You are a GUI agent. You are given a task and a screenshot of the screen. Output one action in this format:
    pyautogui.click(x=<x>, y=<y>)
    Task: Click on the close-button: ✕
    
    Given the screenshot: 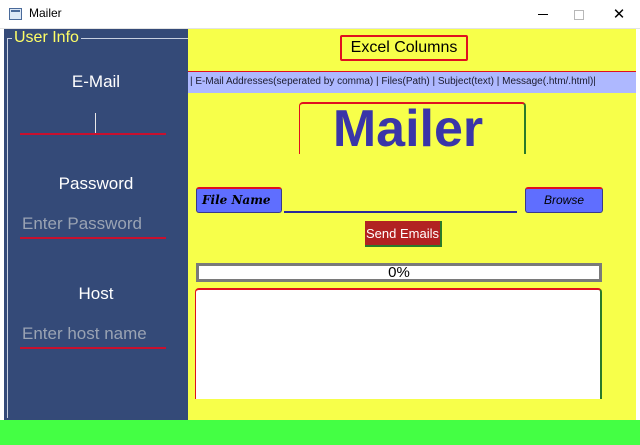 What is the action you would take?
    pyautogui.click(x=618, y=14)
    